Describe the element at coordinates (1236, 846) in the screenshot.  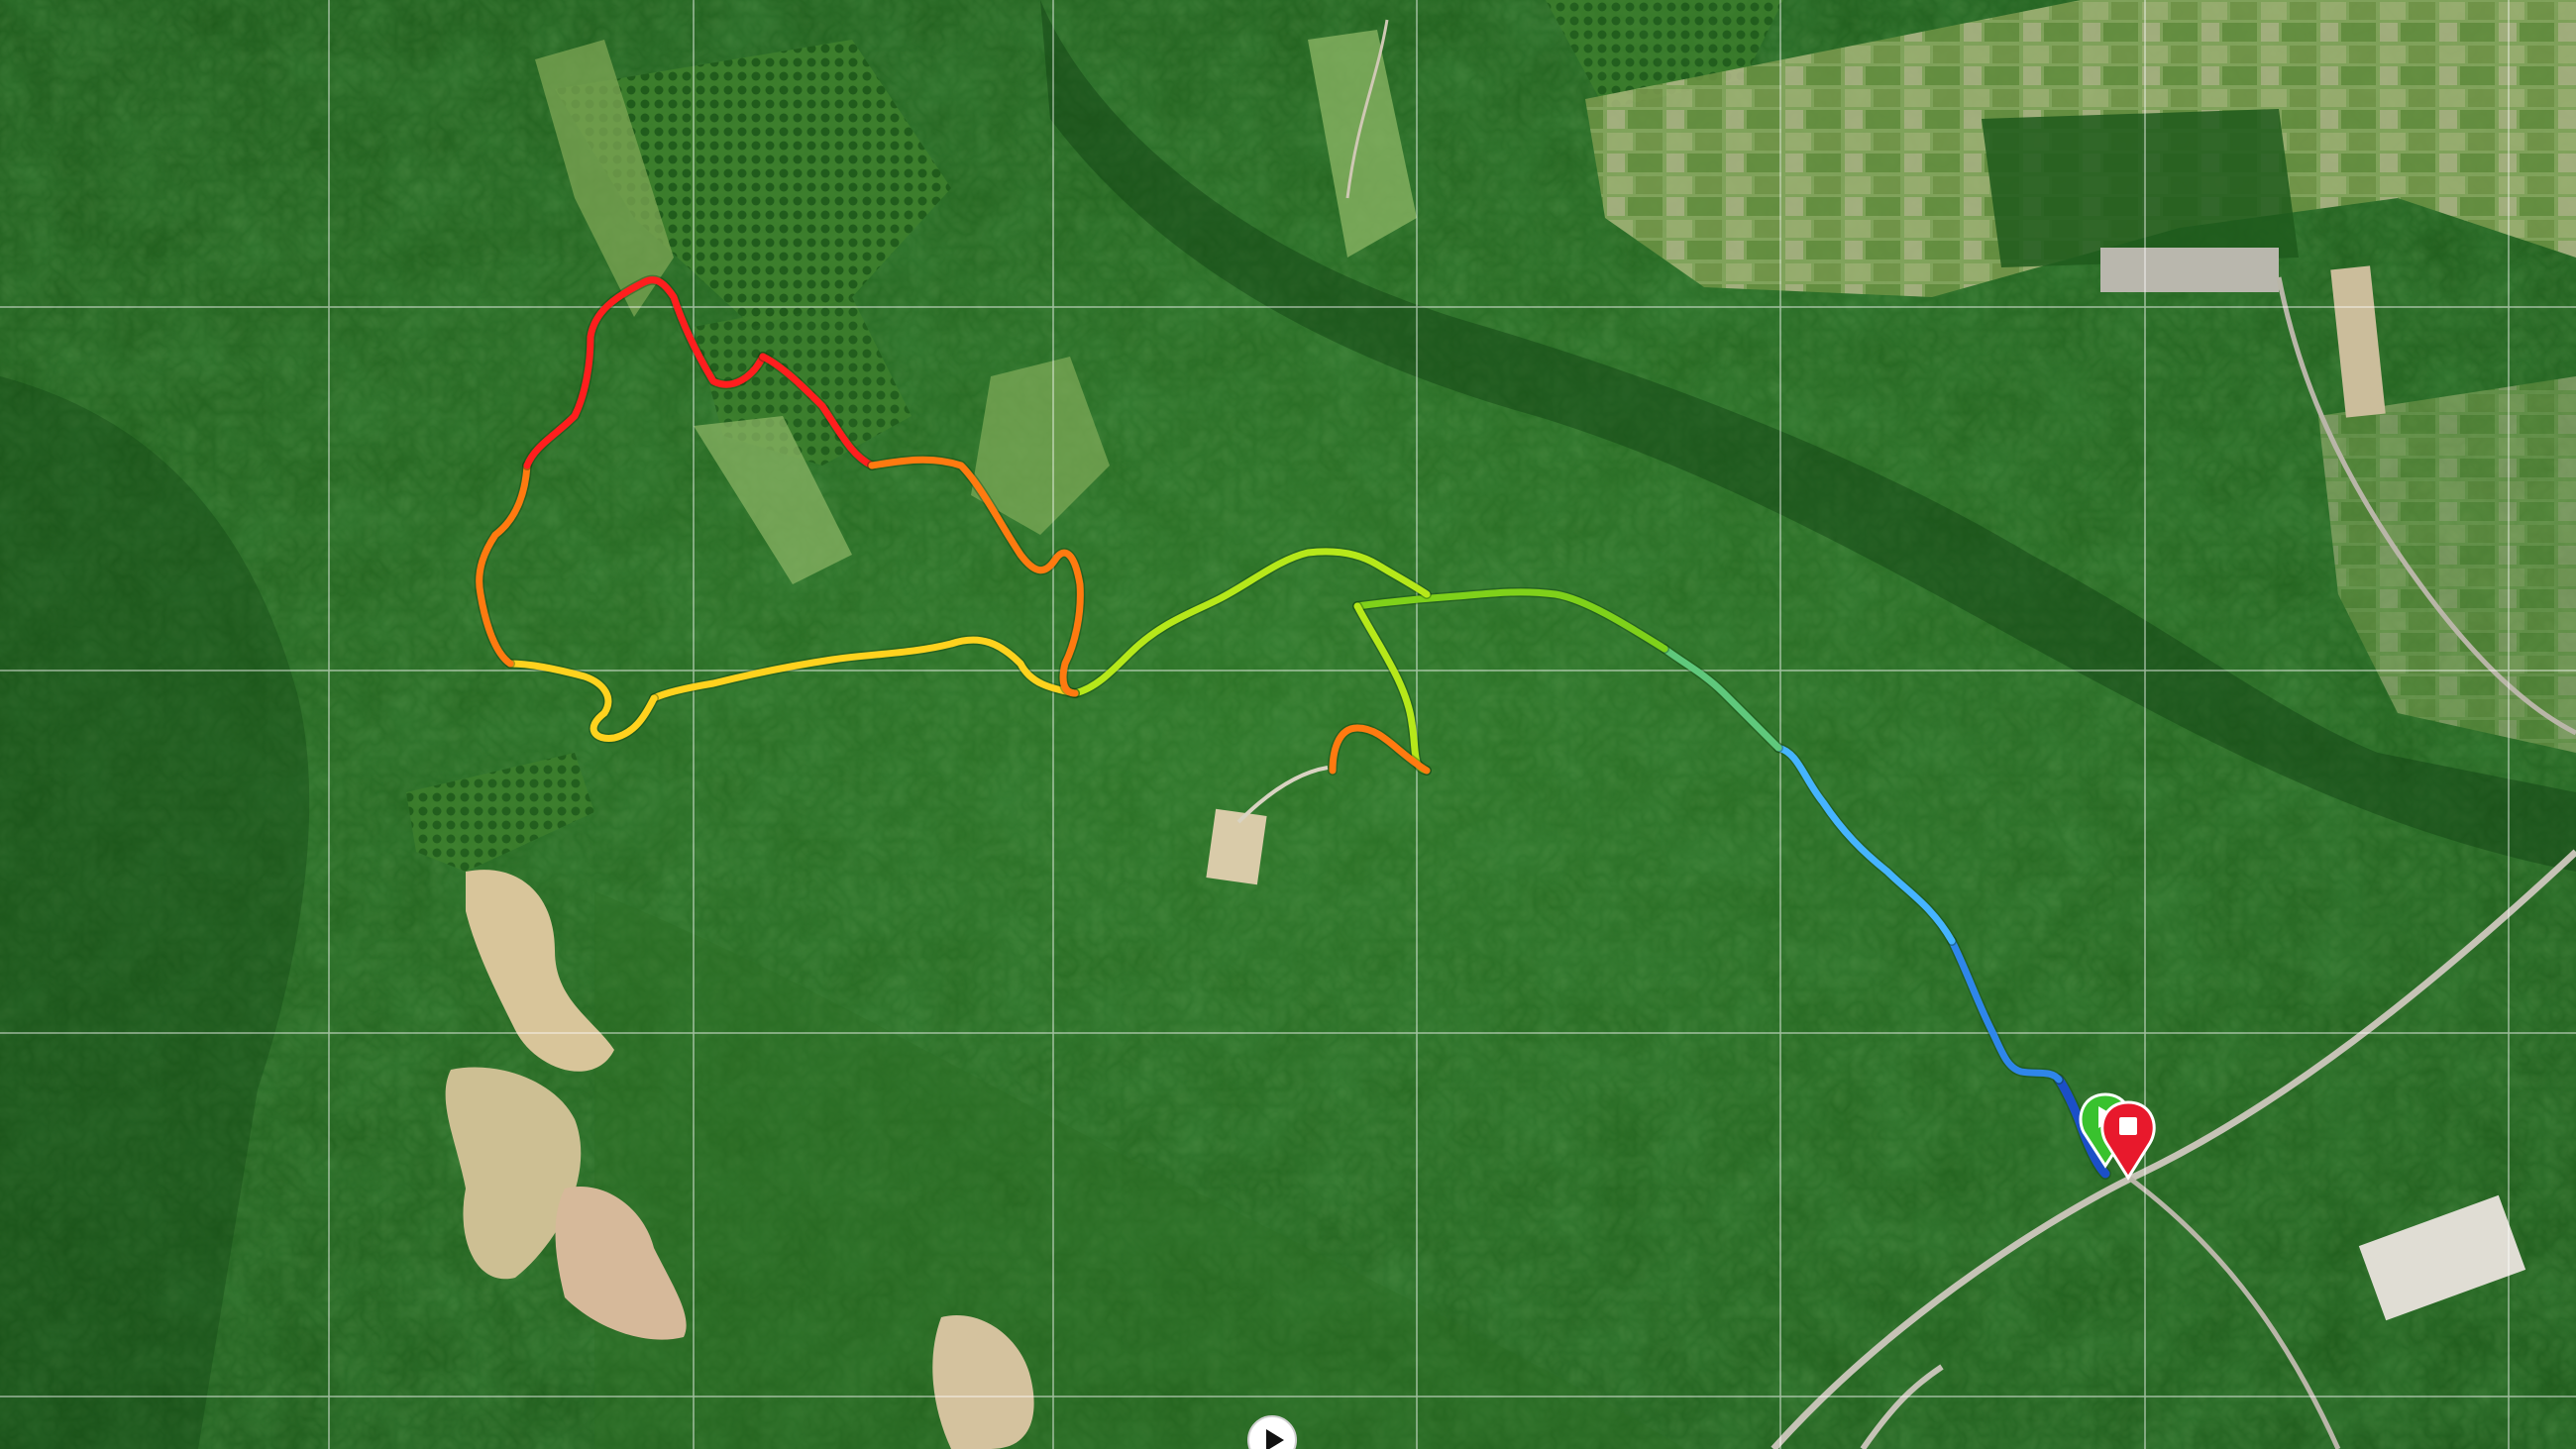
I see `facility-pad` at that location.